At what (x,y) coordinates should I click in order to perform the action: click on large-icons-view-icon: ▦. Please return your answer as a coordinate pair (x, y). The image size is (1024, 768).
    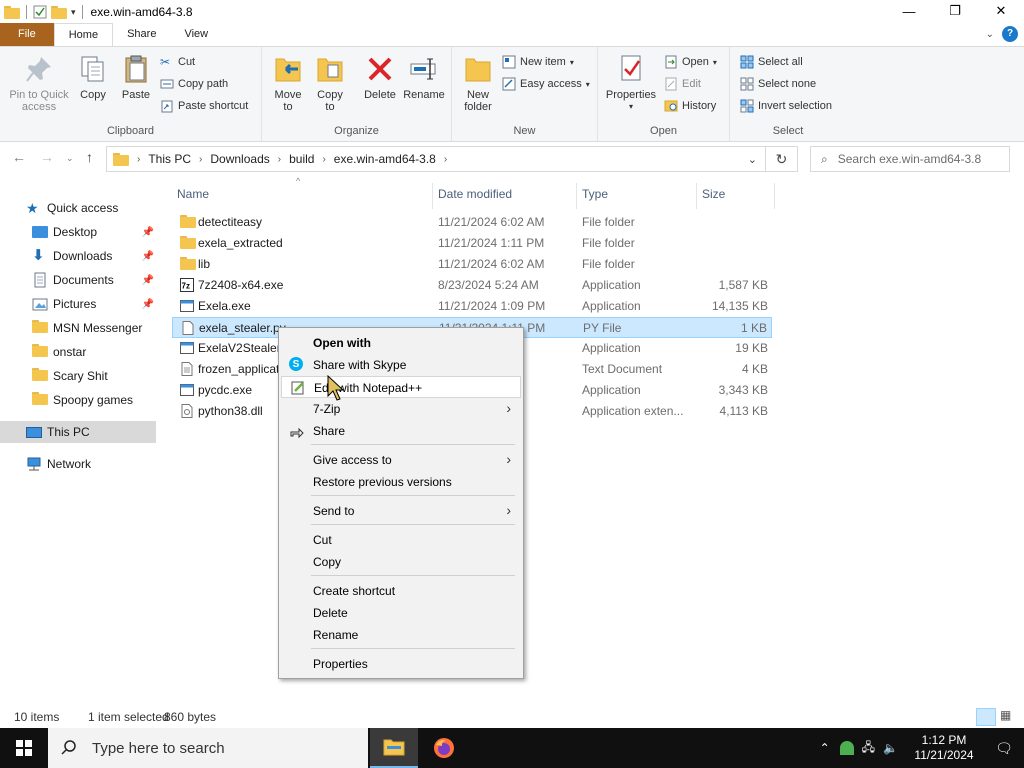
    Looking at the image, I should click on (1009, 717).